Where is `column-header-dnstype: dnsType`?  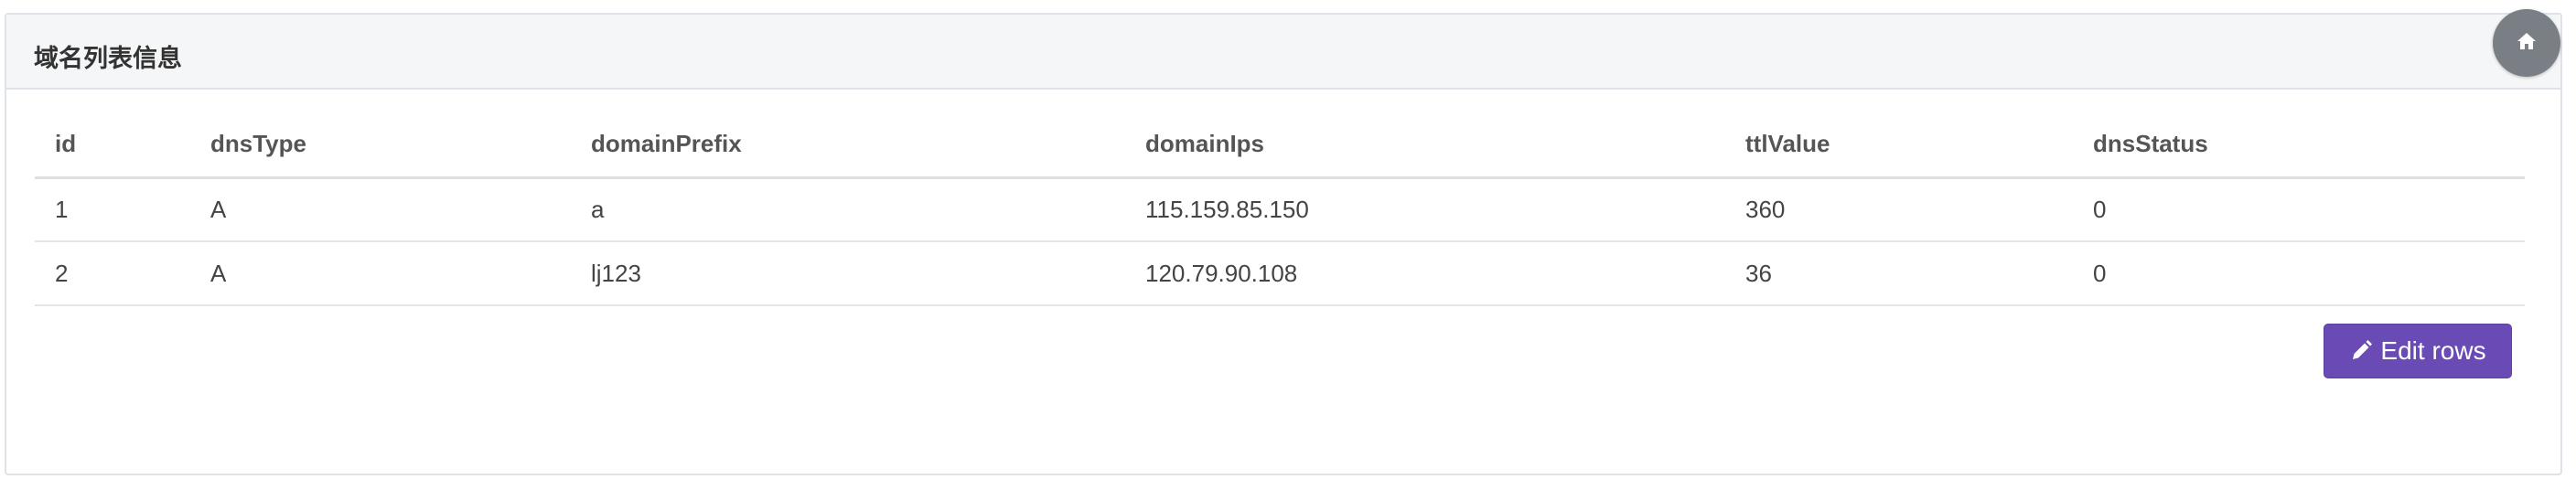
column-header-dnstype: dnsType is located at coordinates (381, 145).